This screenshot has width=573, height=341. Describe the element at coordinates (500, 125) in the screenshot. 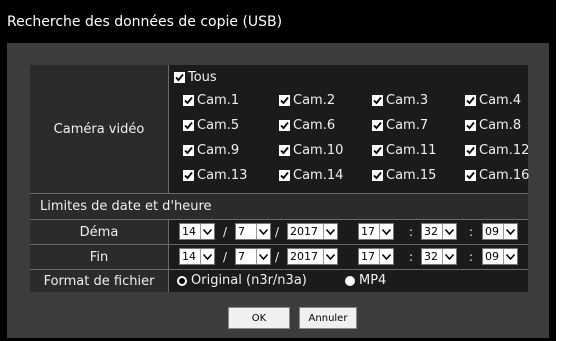

I see `checkbox-cam-label: Cam.8` at that location.